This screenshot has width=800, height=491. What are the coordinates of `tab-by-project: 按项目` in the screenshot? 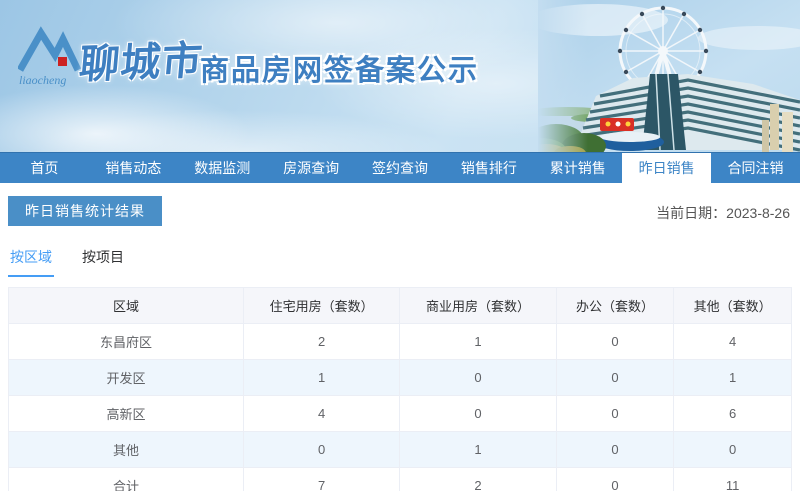 It's located at (103, 260).